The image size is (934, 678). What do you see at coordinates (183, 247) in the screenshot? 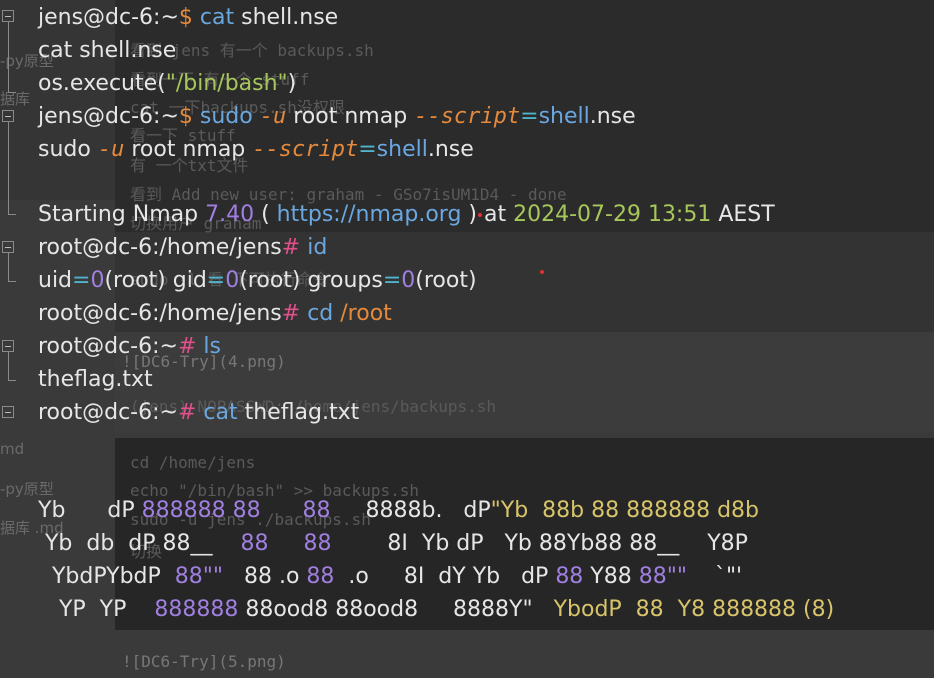
I see `terminal-line: root@dc-6:/home/jens# id` at bounding box center [183, 247].